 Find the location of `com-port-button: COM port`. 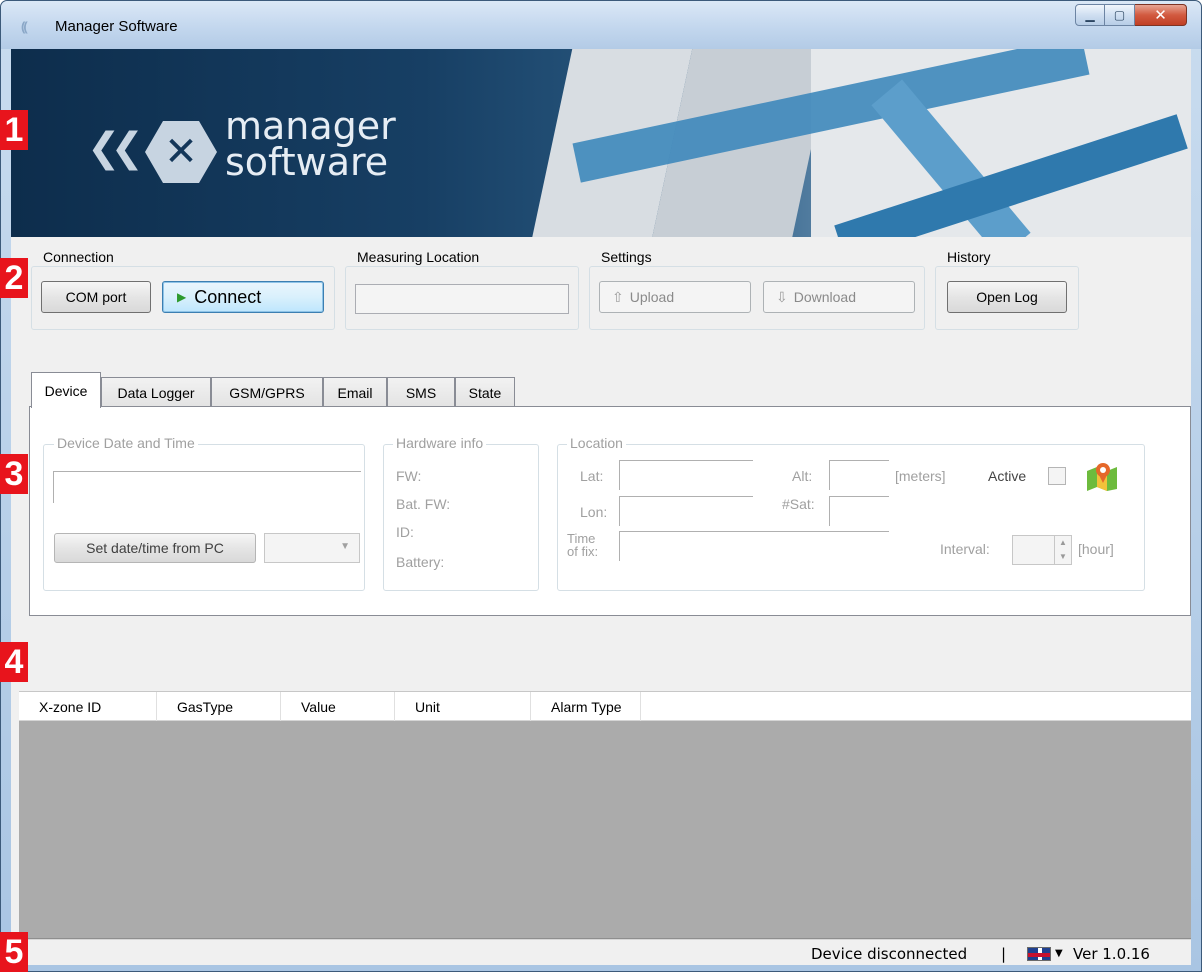

com-port-button: COM port is located at coordinates (96, 297).